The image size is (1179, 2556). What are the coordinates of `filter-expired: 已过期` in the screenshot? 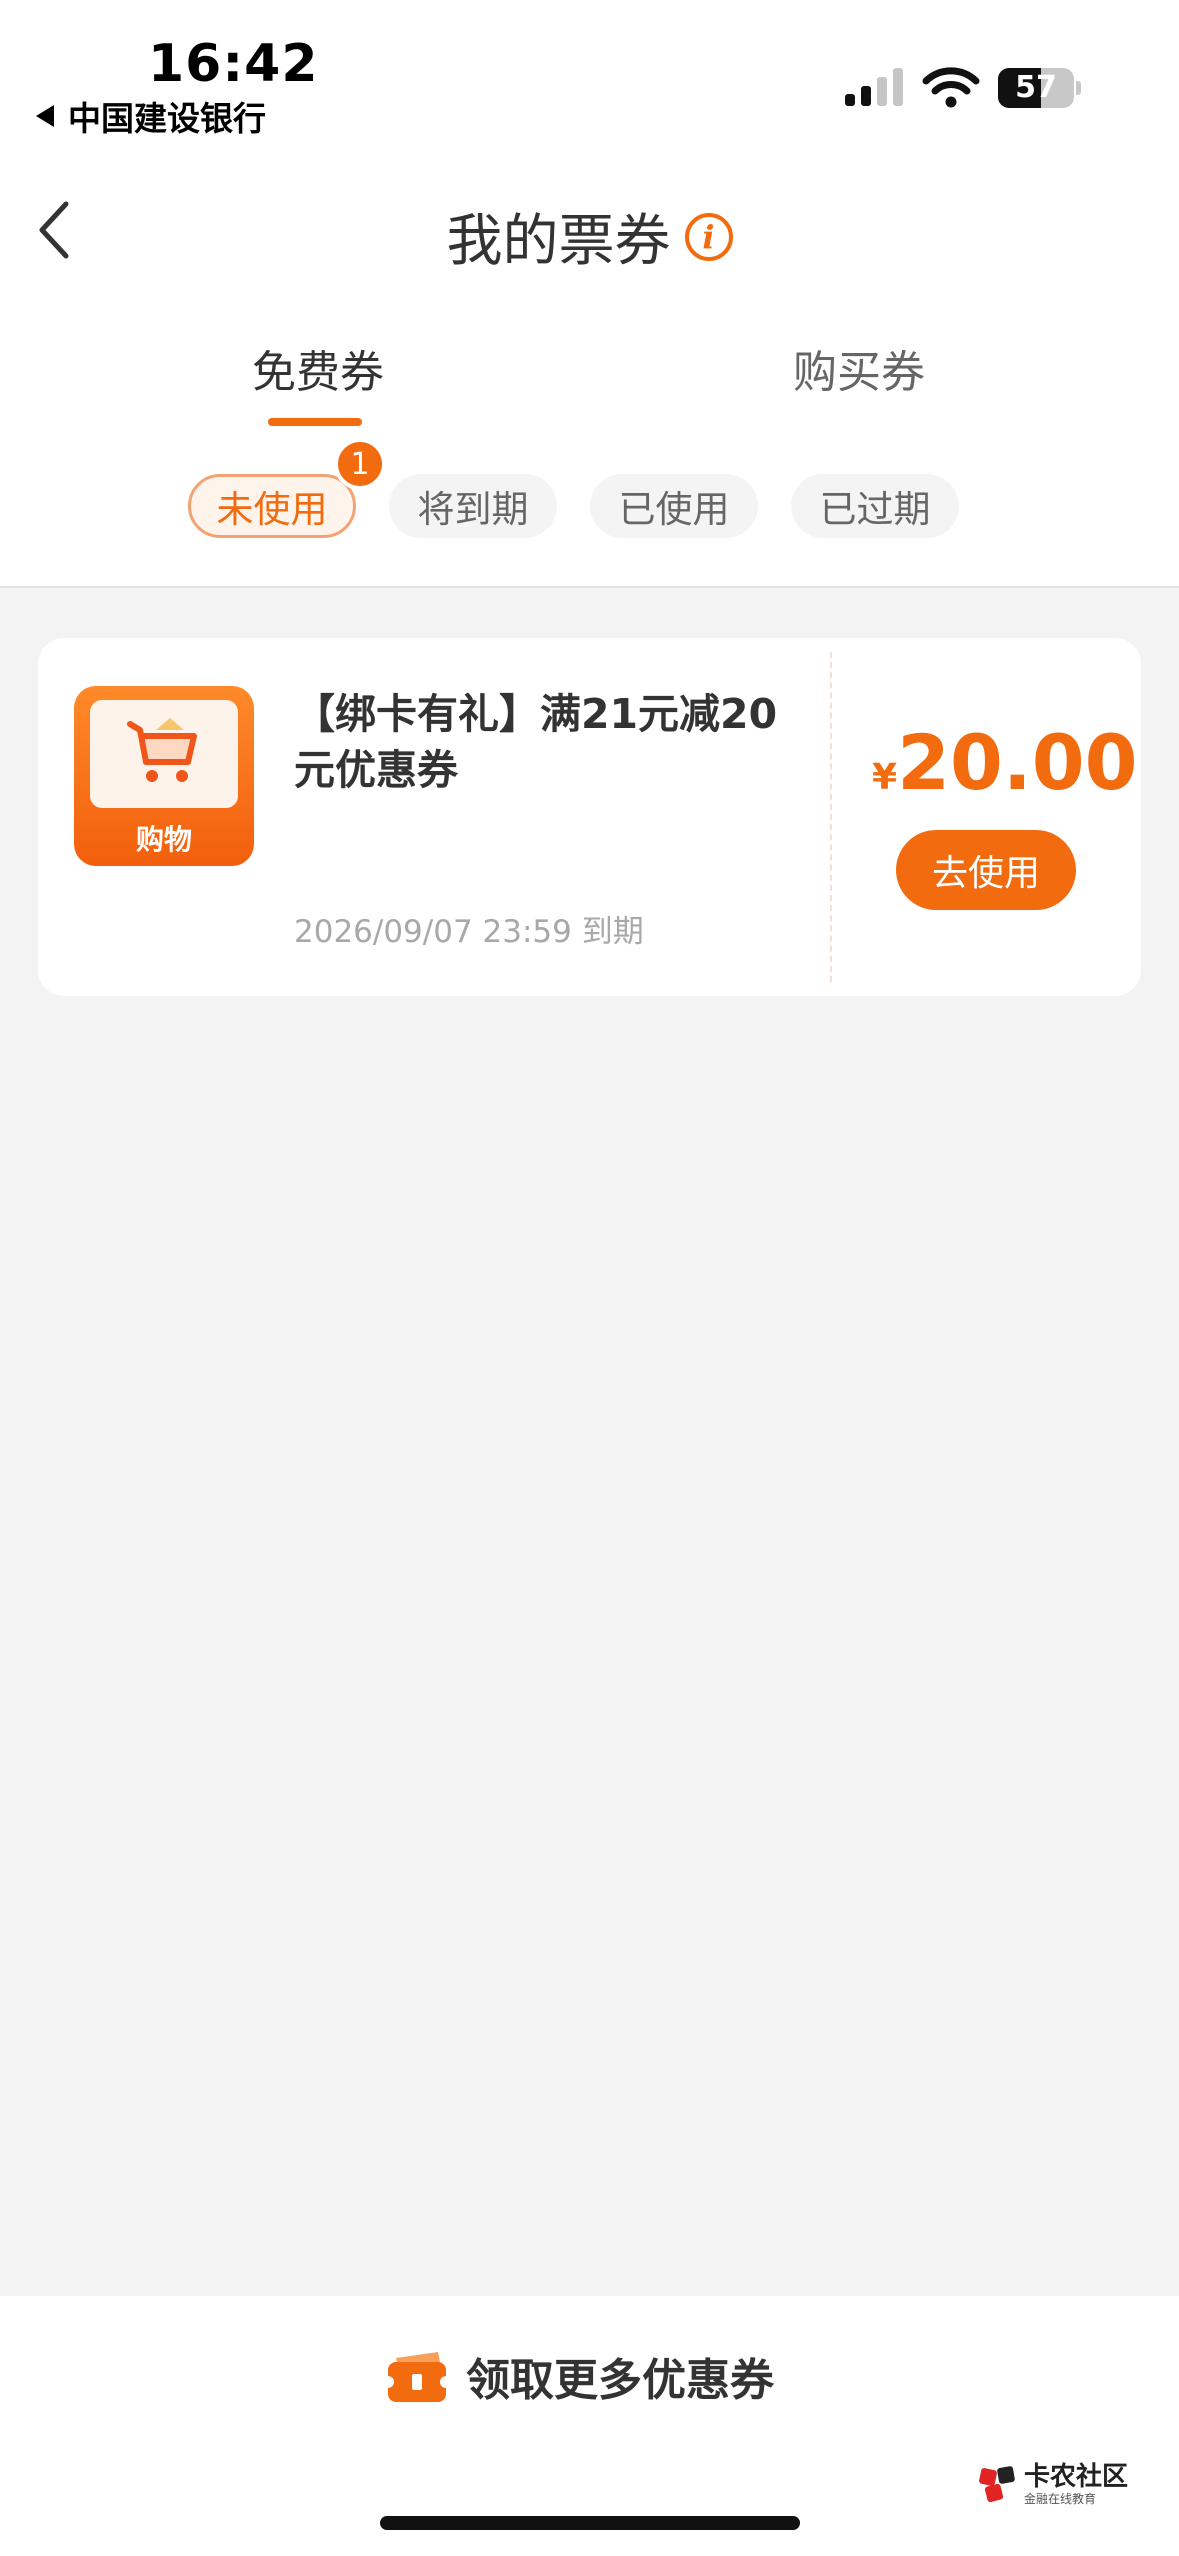 It's located at (875, 506).